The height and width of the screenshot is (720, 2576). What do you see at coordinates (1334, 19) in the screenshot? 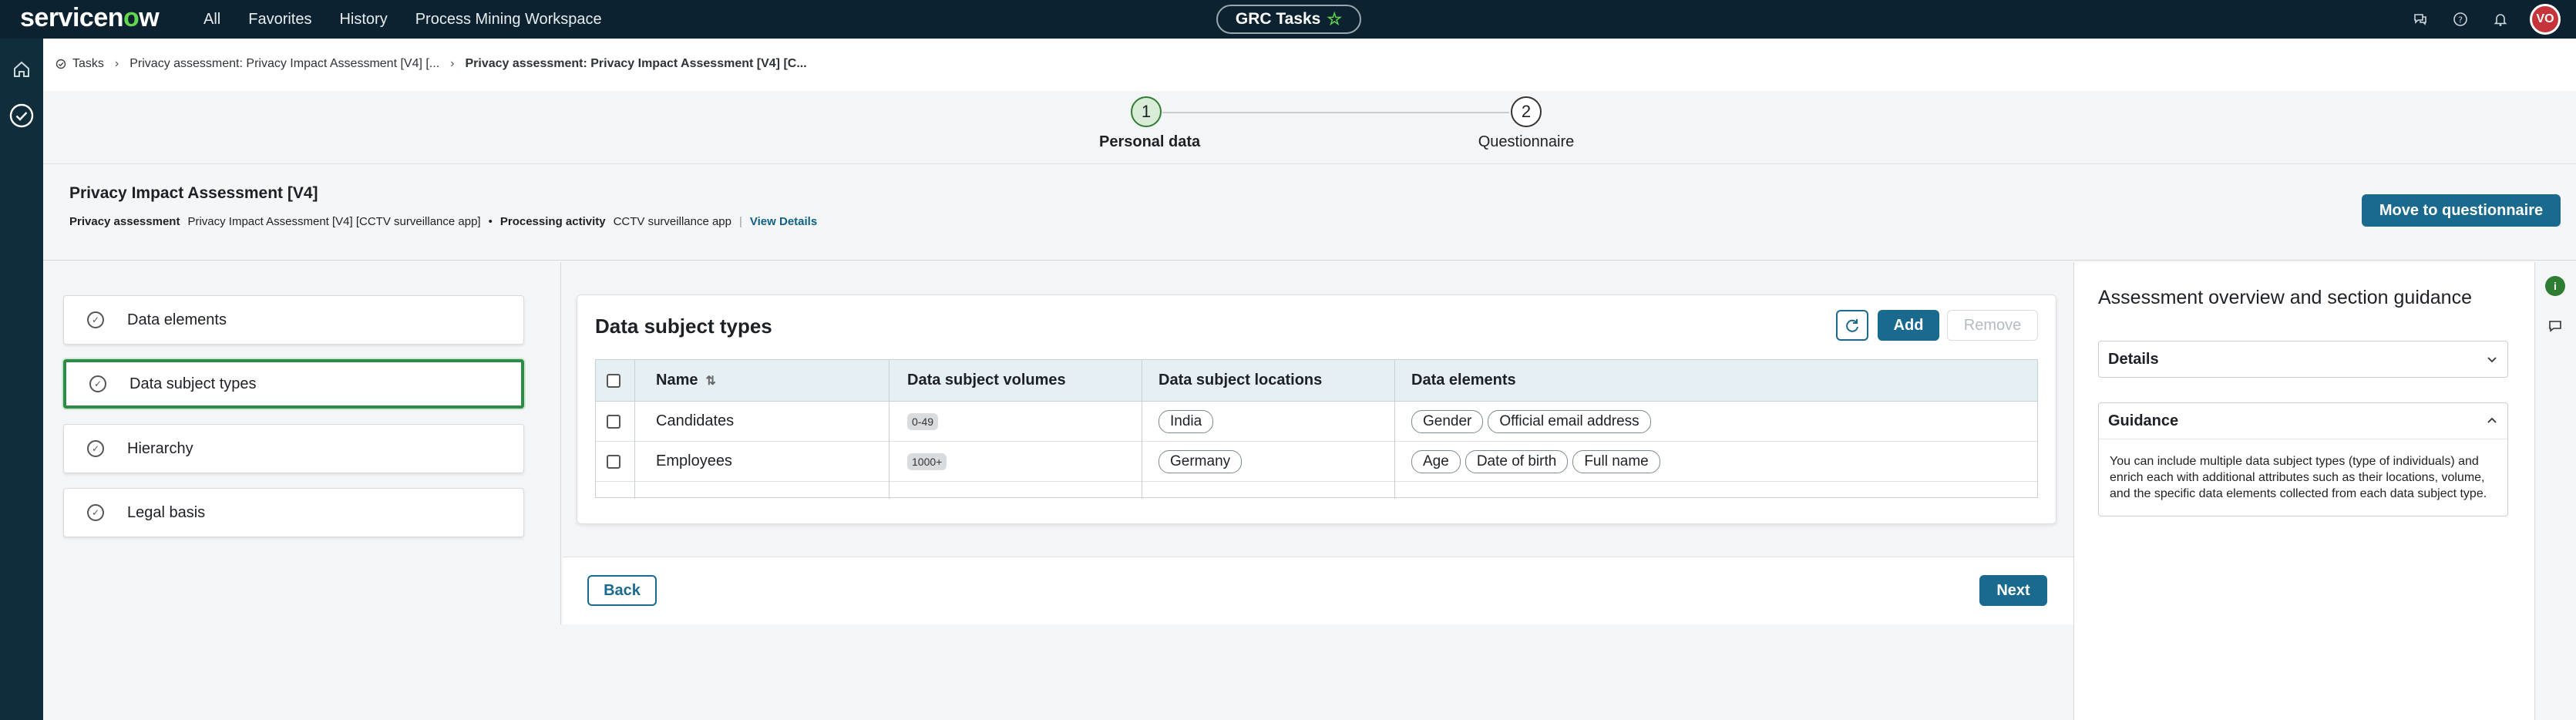
I see `star-icon: ☆` at bounding box center [1334, 19].